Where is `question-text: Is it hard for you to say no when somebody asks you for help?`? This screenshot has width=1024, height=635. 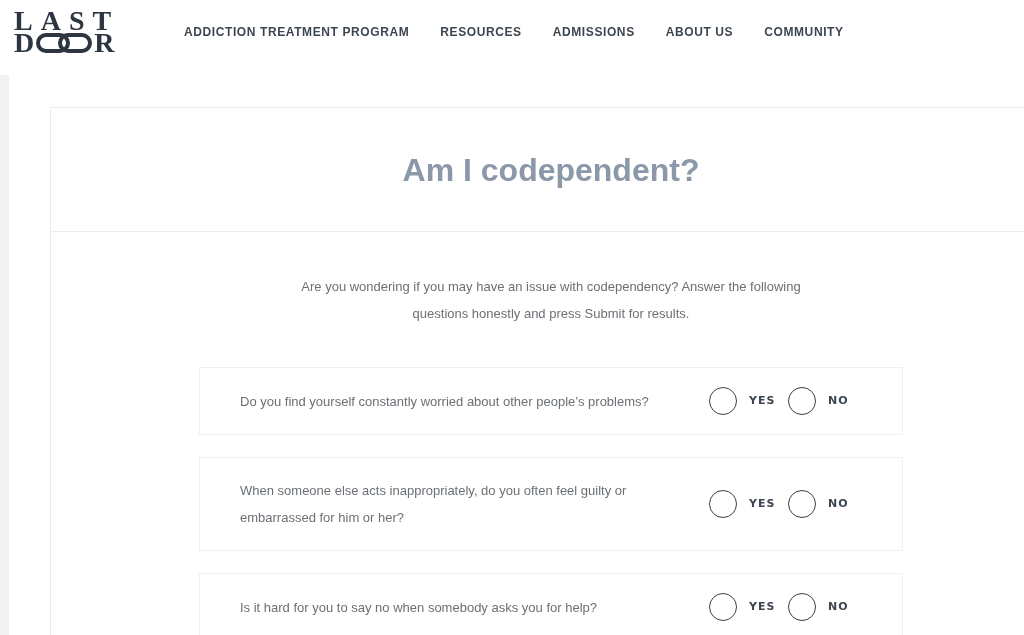
question-text: Is it hard for you to say no when somebody asks you for help? is located at coordinates (419, 607).